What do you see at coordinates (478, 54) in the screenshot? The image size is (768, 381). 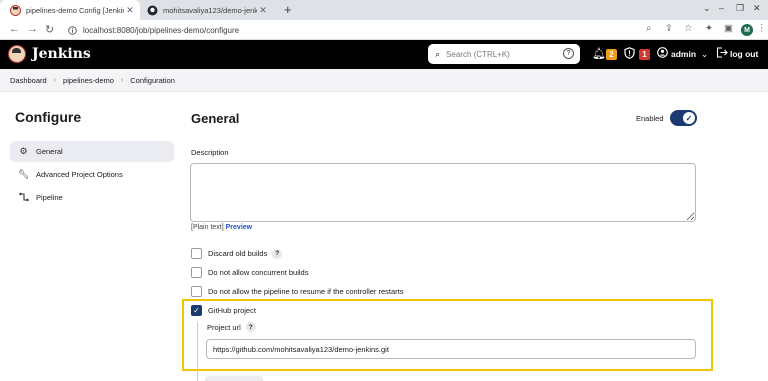 I see `search-placeholder: Search (CTRL+K)` at bounding box center [478, 54].